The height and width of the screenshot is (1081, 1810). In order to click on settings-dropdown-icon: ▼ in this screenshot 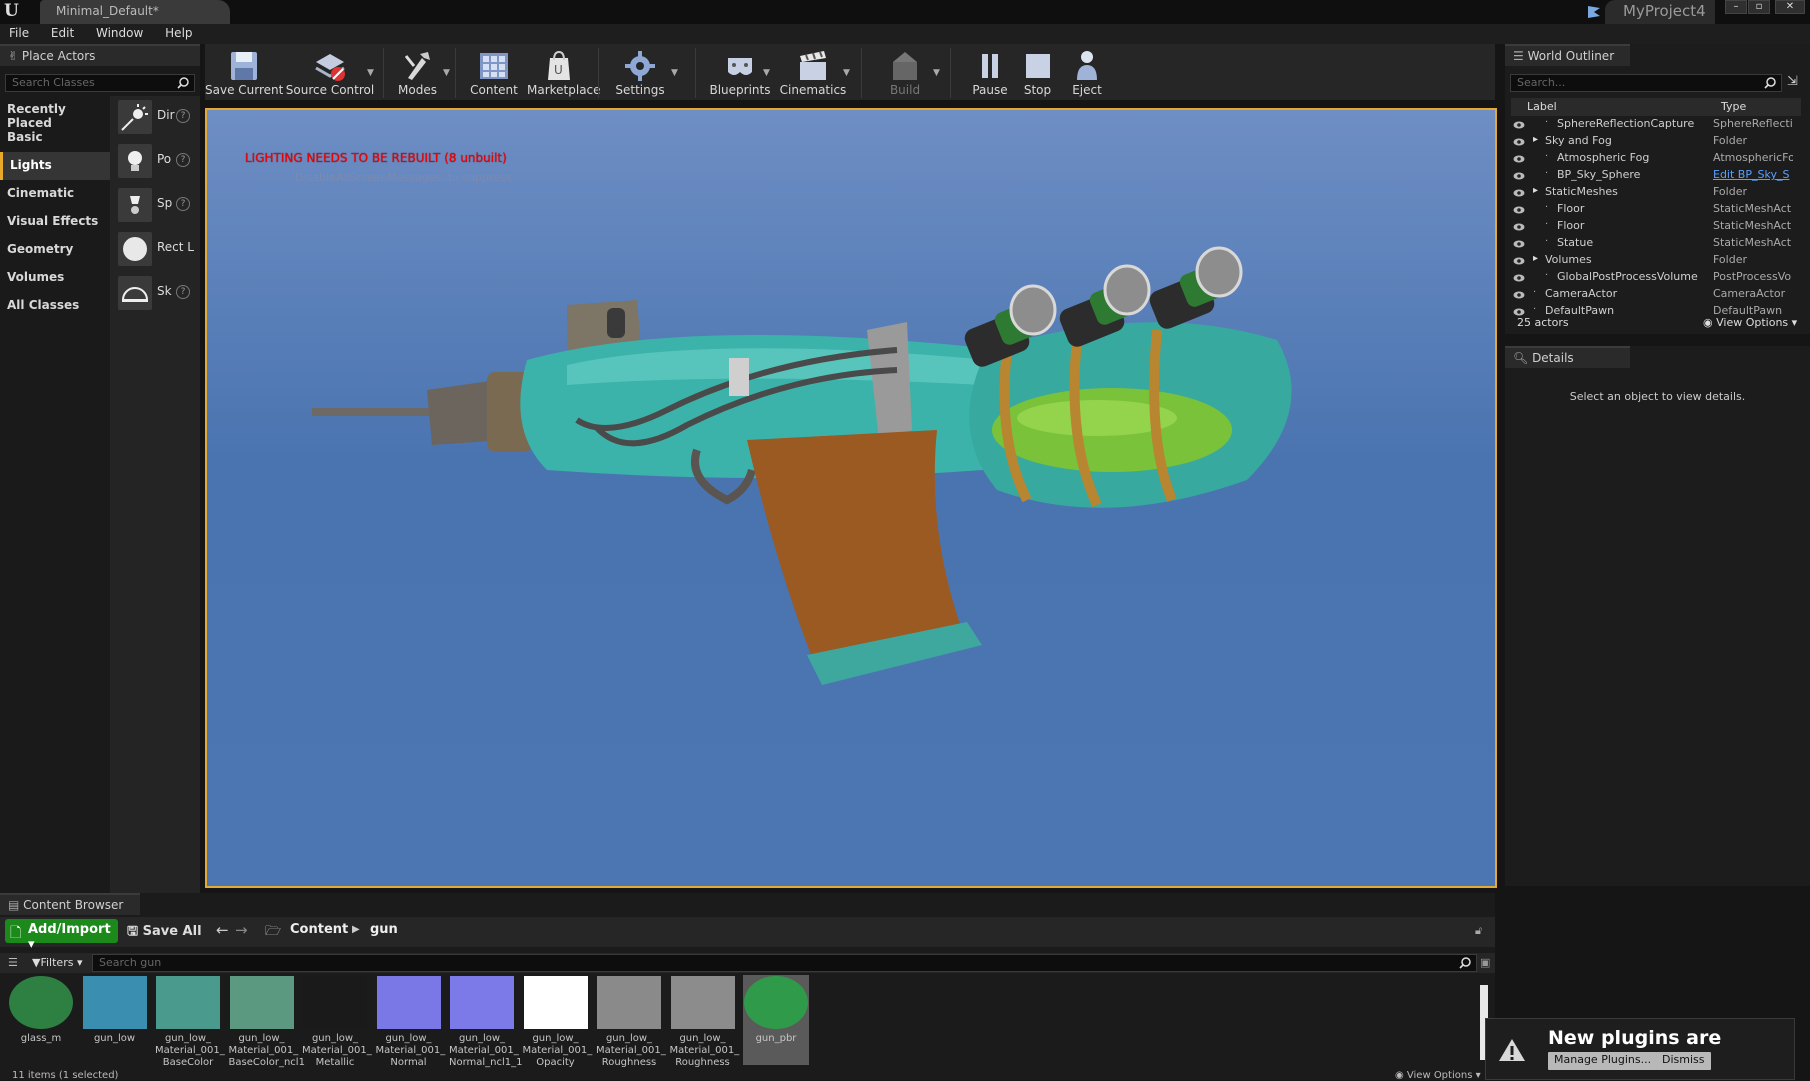, I will do `click(674, 73)`.